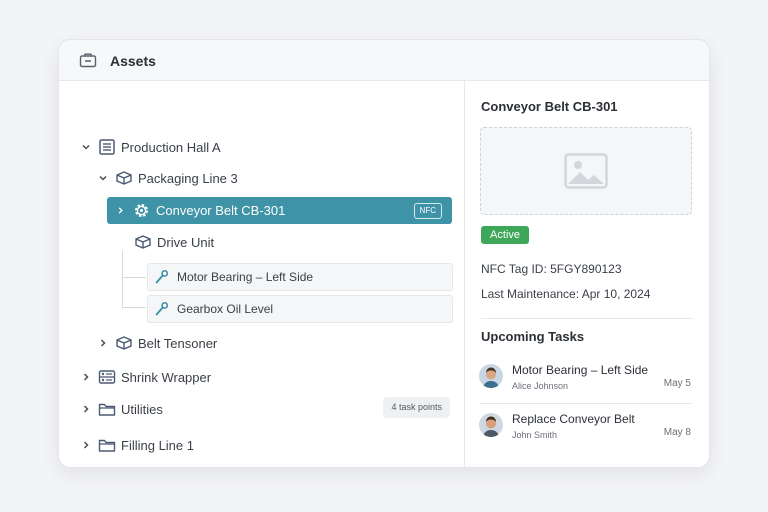 This screenshot has width=768, height=512. Describe the element at coordinates (157, 445) in the screenshot. I see `tree-label: Filling Line 1` at that location.